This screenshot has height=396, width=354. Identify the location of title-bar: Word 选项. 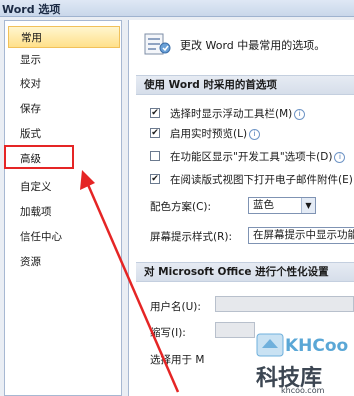
(177, 8).